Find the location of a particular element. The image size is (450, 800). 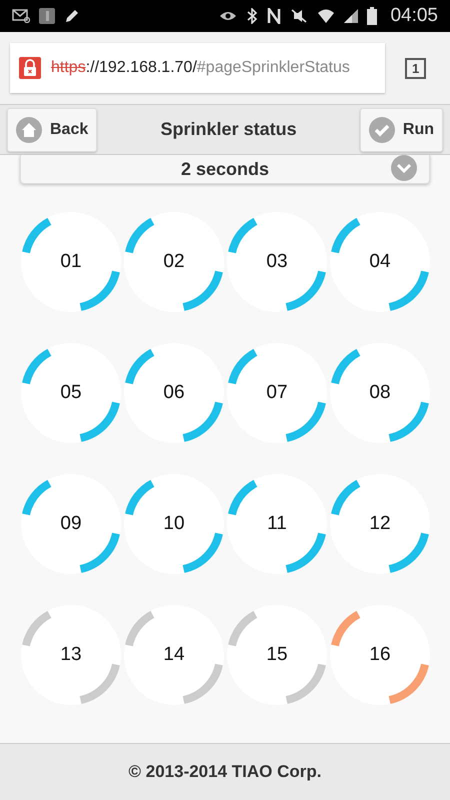

zone-number: 04 is located at coordinates (380, 262).